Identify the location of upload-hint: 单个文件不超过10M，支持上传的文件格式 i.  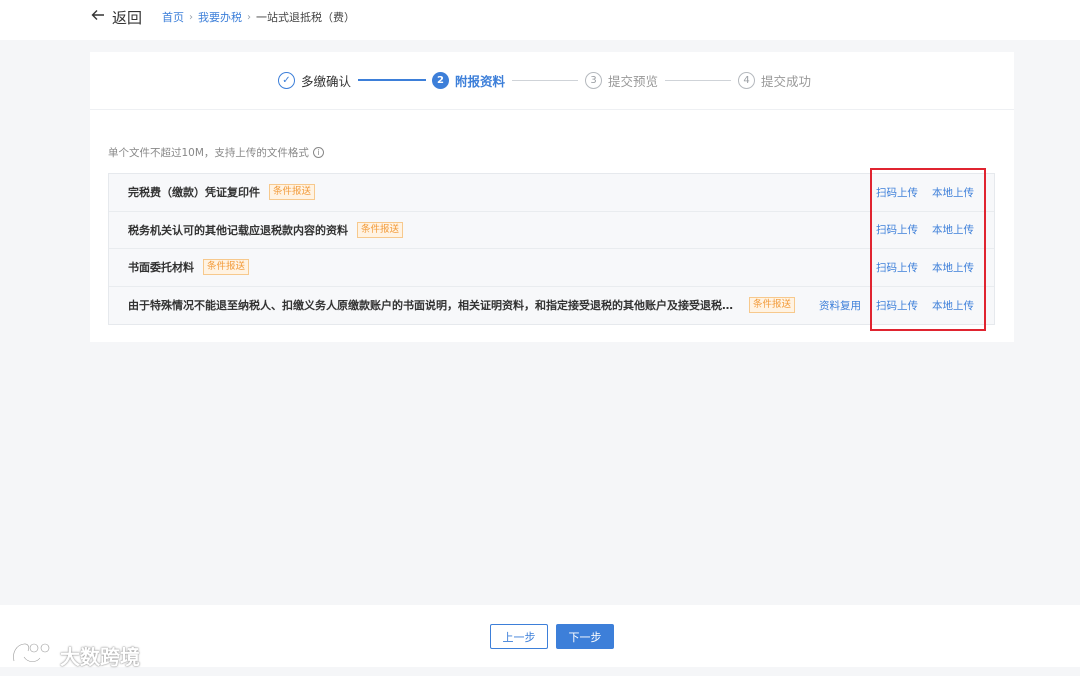
(216, 152).